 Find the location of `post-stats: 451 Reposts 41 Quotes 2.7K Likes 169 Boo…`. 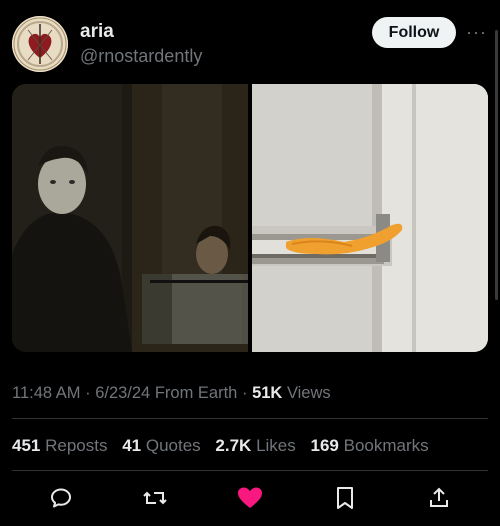

post-stats: 451 Reposts 41 Quotes 2.7K Likes 169 Boo… is located at coordinates (225, 446).